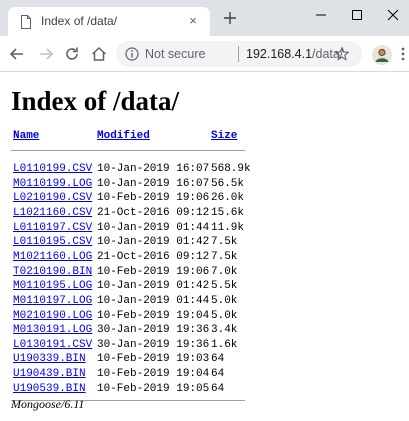 The height and width of the screenshot is (421, 409). What do you see at coordinates (48, 404) in the screenshot?
I see `server-signature: Mongoose/6.11` at bounding box center [48, 404].